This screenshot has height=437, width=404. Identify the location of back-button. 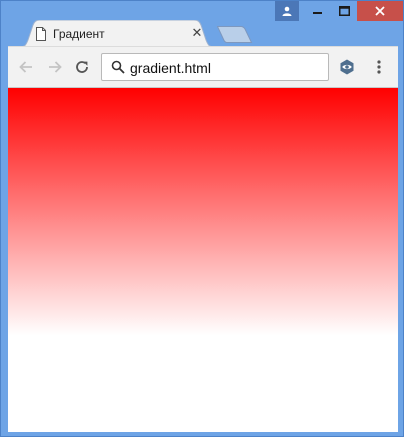
(26, 67).